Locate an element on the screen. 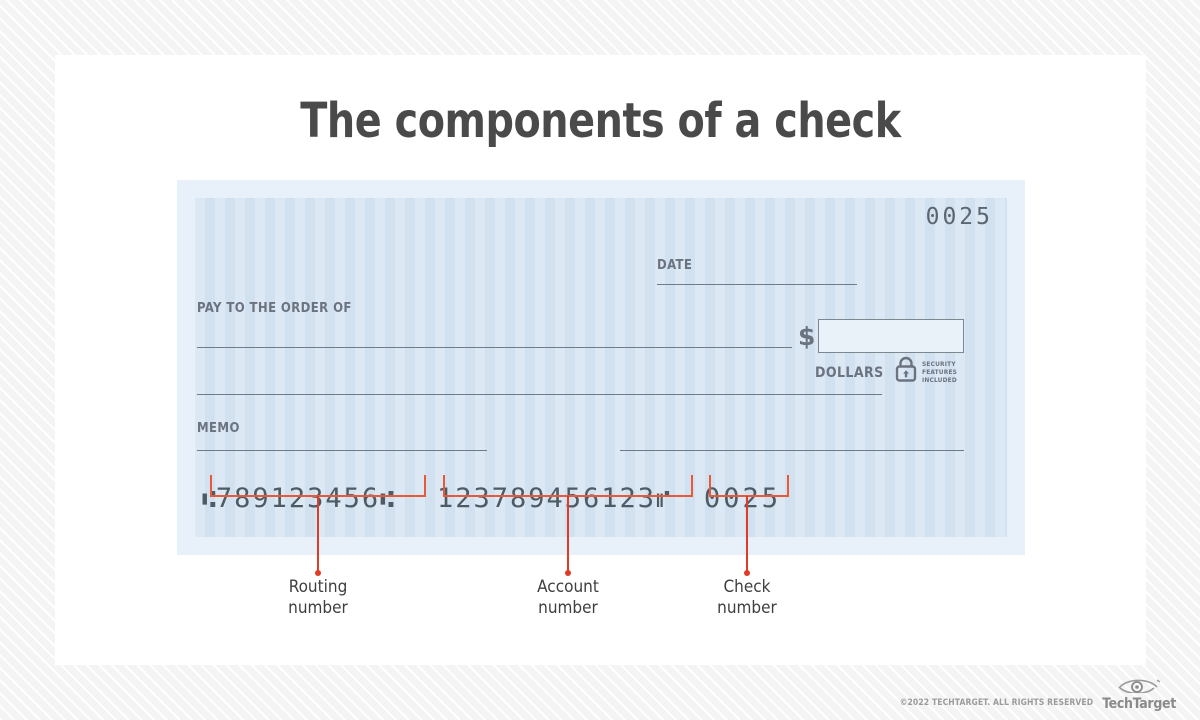  payee-line is located at coordinates (494, 347).